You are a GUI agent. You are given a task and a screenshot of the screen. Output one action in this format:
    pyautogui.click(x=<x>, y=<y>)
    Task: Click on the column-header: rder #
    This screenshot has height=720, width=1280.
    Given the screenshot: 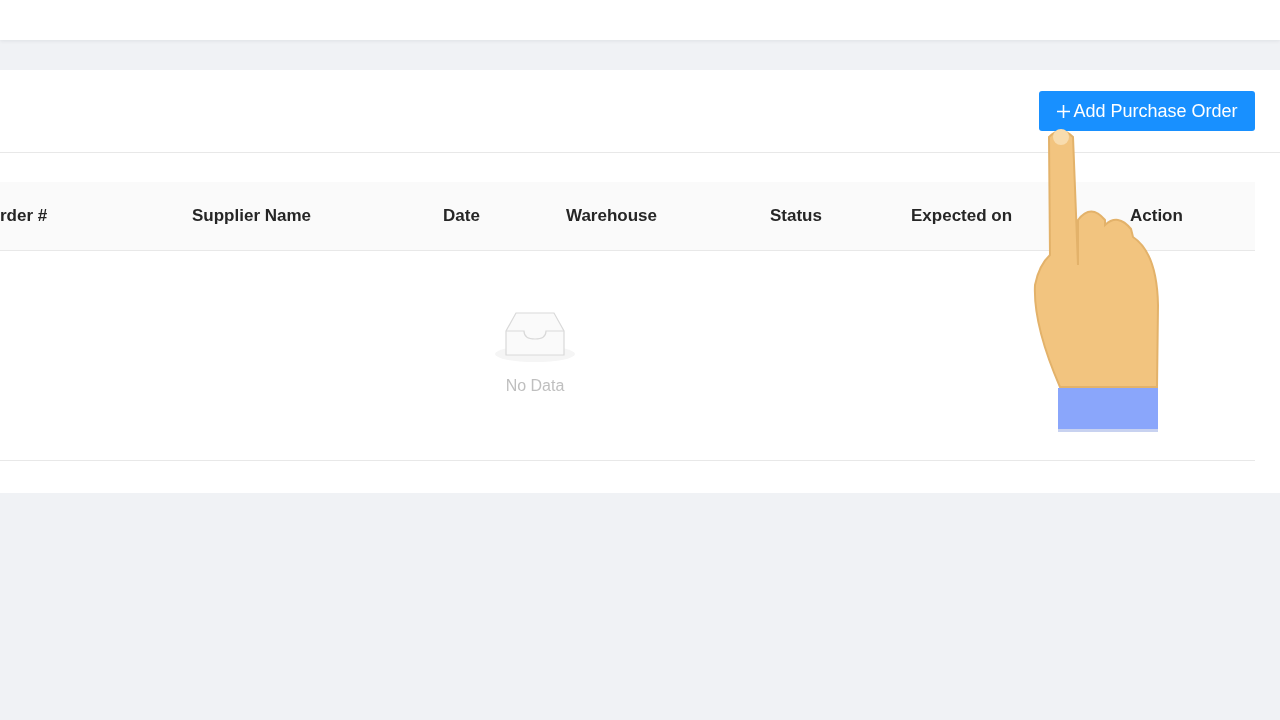 What is the action you would take?
    pyautogui.click(x=24, y=216)
    